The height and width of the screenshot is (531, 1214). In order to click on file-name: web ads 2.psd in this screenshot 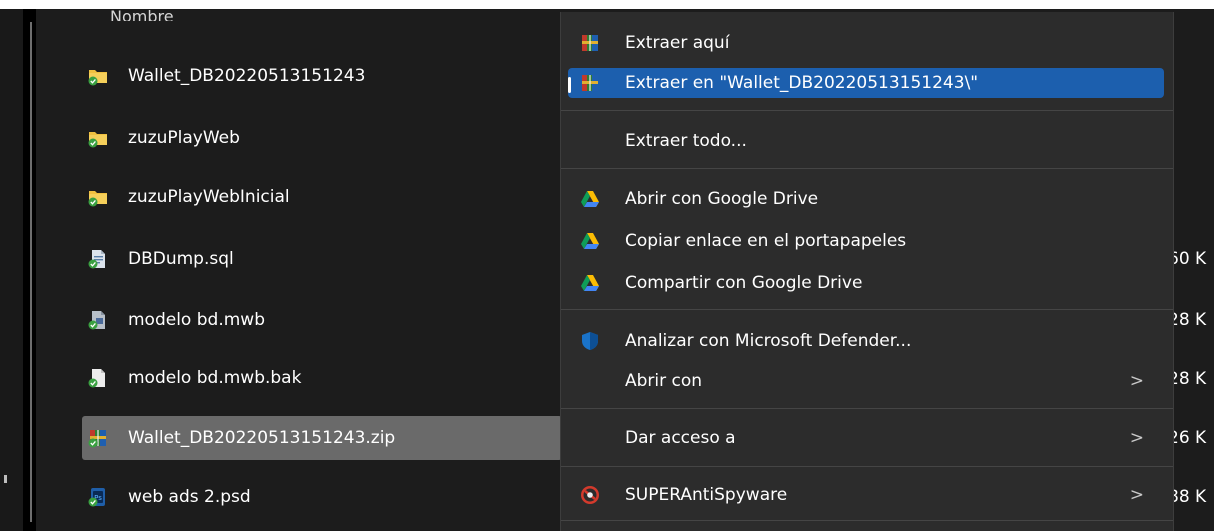, I will do `click(189, 497)`.